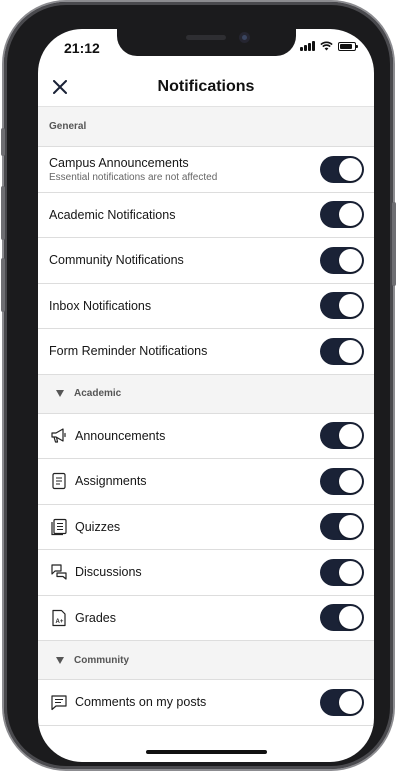  What do you see at coordinates (59, 572) in the screenshot?
I see `discussion-icon` at bounding box center [59, 572].